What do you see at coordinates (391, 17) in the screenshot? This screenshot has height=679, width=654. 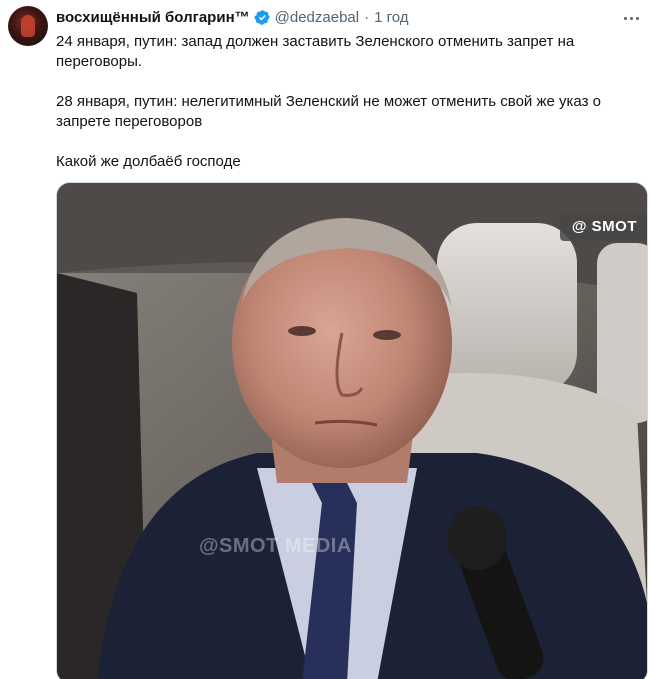 I see `timestamp: 1 год` at bounding box center [391, 17].